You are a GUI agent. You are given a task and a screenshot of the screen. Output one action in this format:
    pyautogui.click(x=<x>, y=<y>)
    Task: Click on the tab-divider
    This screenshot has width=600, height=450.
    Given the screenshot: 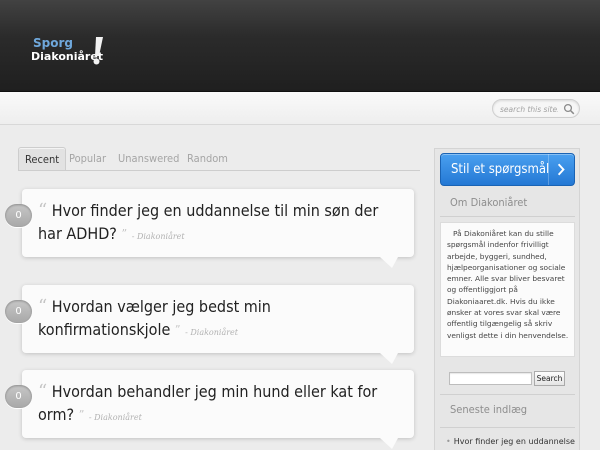 What is the action you would take?
    pyautogui.click(x=219, y=170)
    